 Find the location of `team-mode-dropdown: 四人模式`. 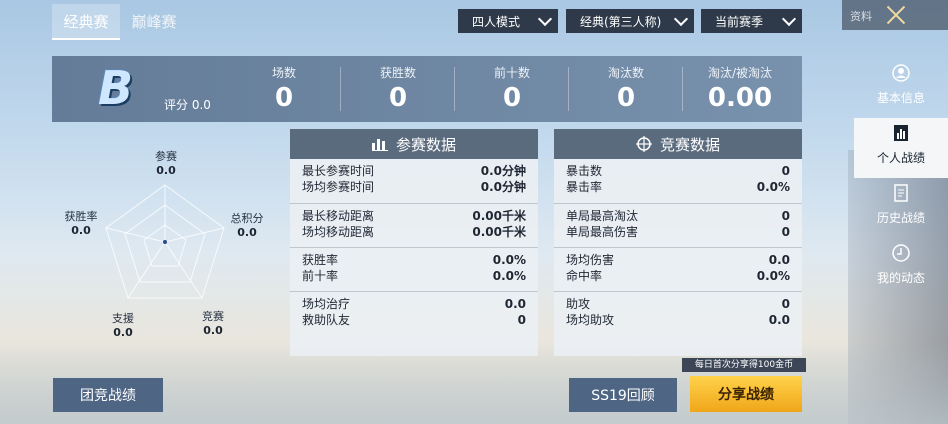

team-mode-dropdown: 四人模式 is located at coordinates (508, 21).